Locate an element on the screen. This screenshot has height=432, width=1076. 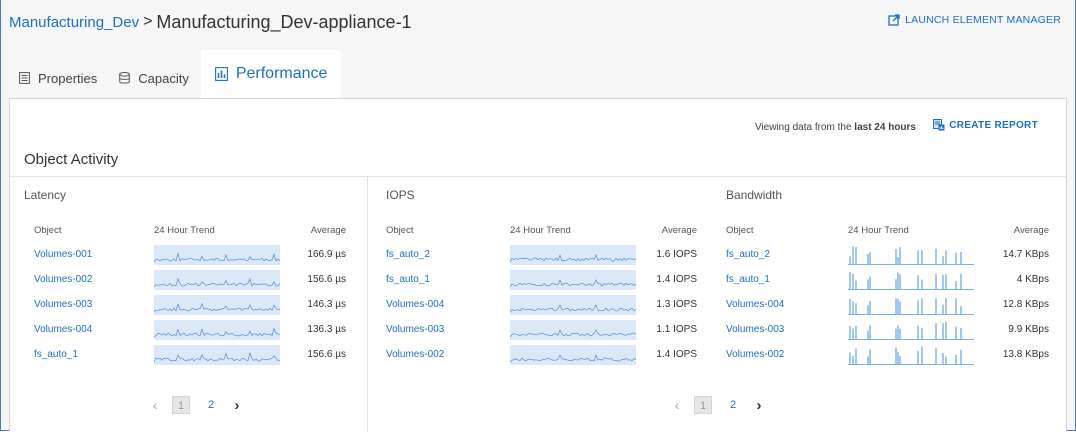
tab-performance-label: Performance is located at coordinates (281, 73).